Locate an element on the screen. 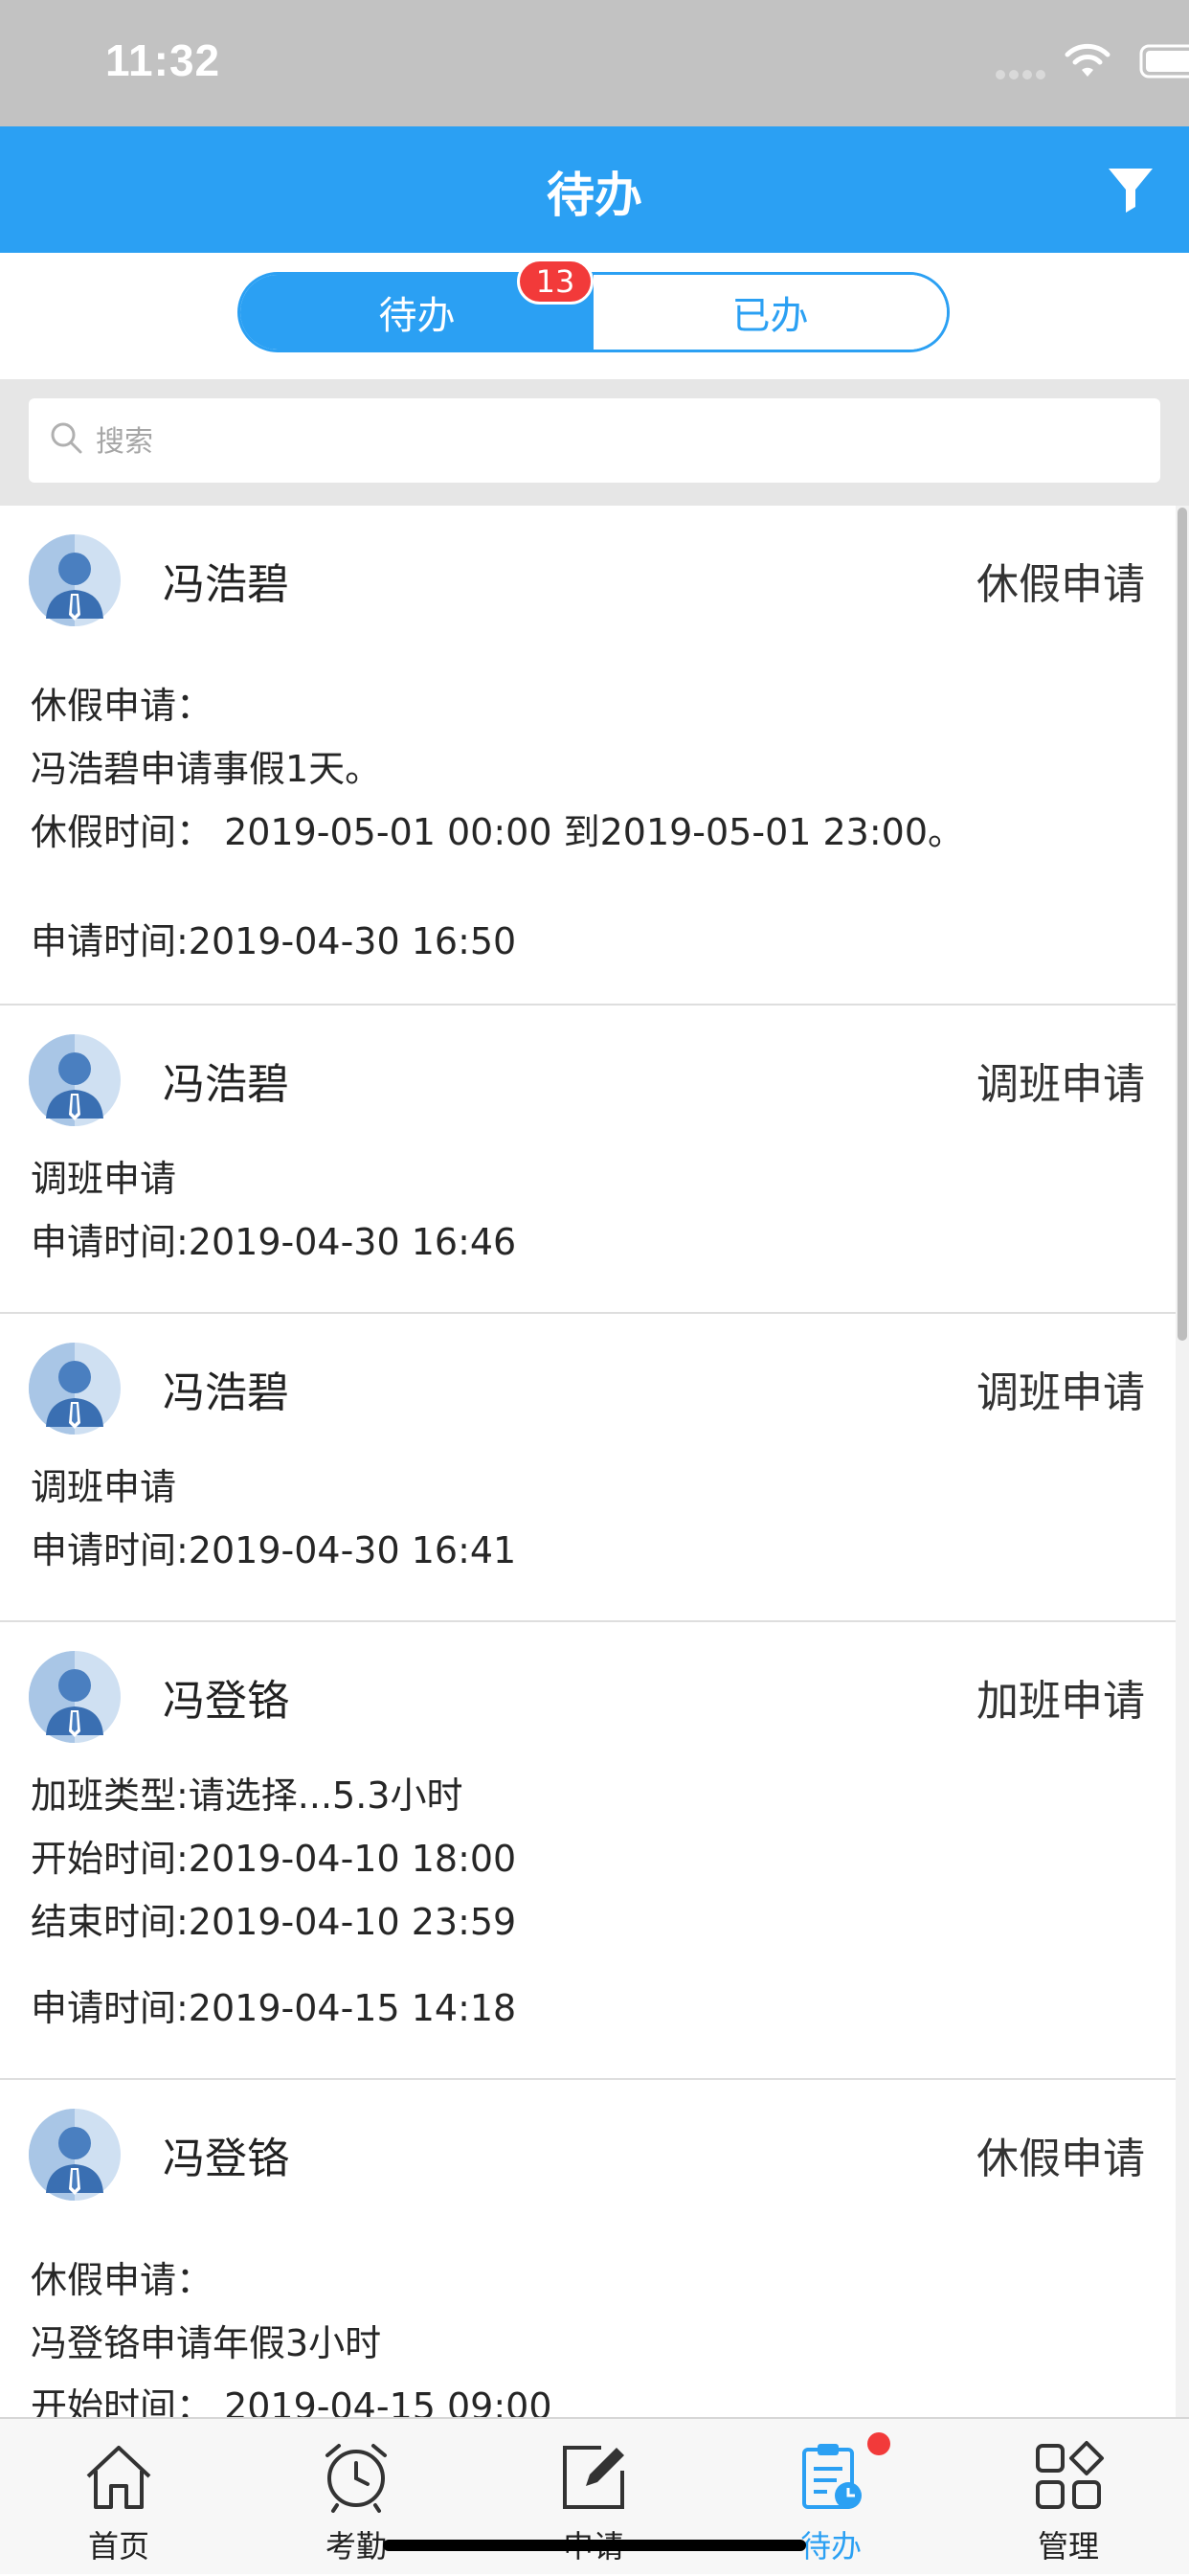 The height and width of the screenshot is (2576, 1189). detail-line: 冯浩碧申请事假1天。 is located at coordinates (206, 769).